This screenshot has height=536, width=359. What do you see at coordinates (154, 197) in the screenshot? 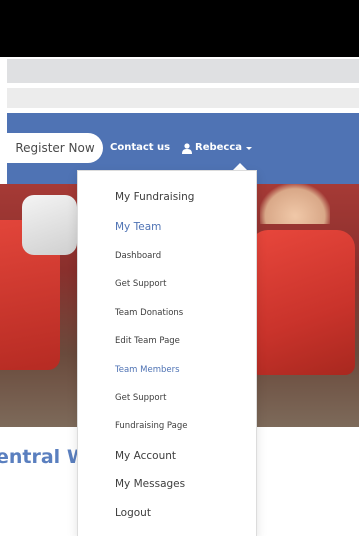
I see `menu-item-my-fundraising: My Fundraising` at bounding box center [154, 197].